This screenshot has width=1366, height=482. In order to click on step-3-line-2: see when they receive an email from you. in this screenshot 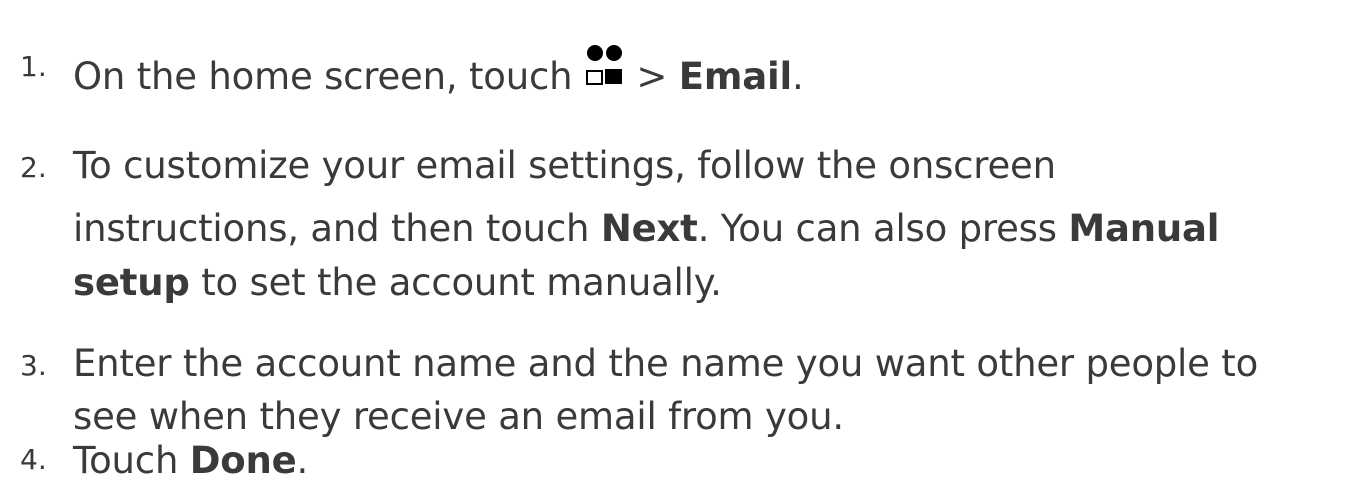, I will do `click(458, 416)`.